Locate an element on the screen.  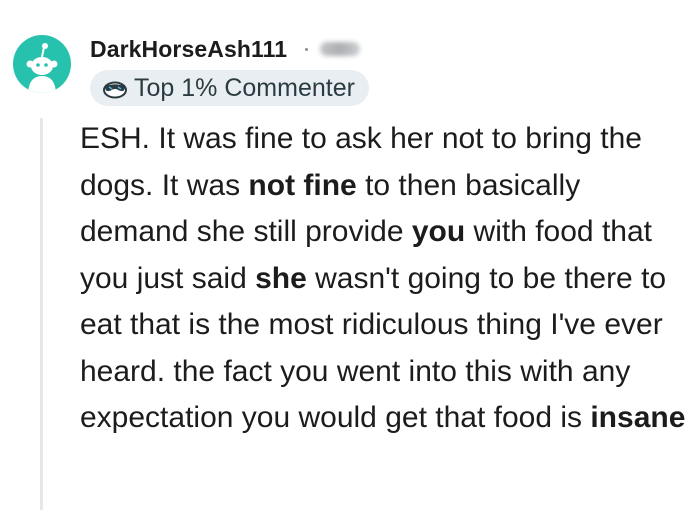
comment-header: DarkHorseAsh111 is located at coordinates (225, 49).